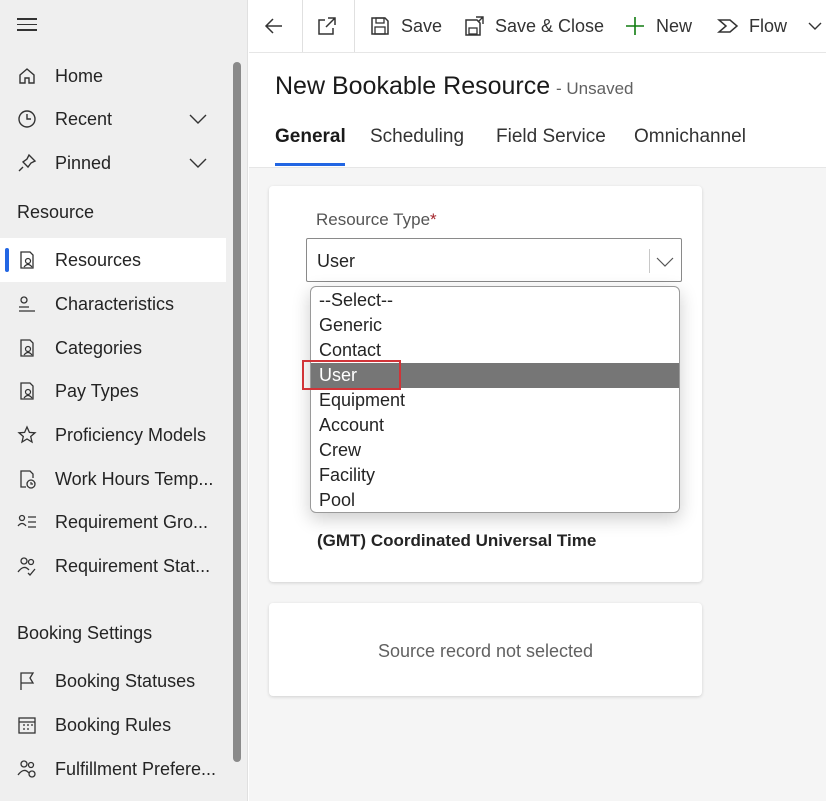 This screenshot has width=826, height=801. What do you see at coordinates (649, 261) in the screenshot?
I see `select-separator` at bounding box center [649, 261].